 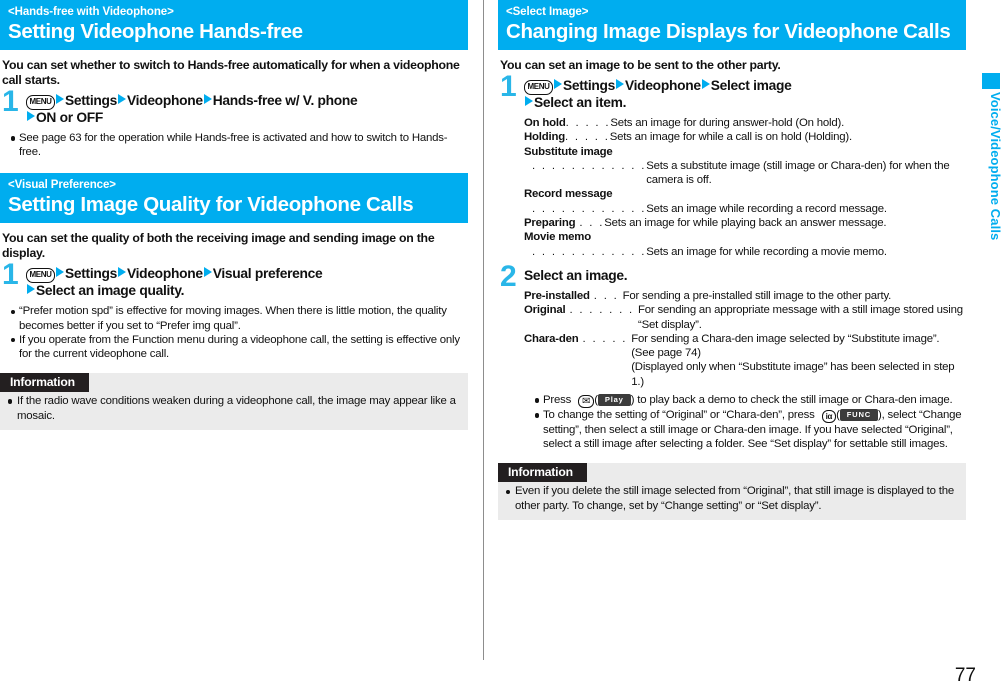 What do you see at coordinates (576, 275) in the screenshot?
I see `step-2-heading: Select an image.` at bounding box center [576, 275].